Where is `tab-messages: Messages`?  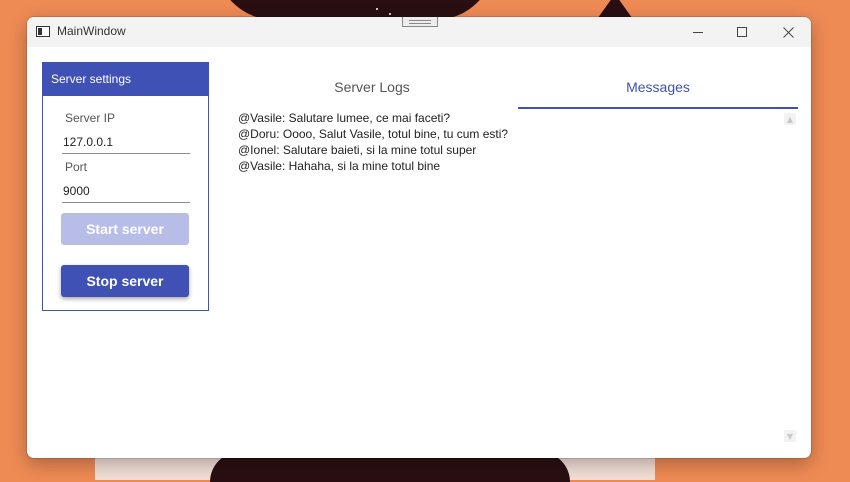
tab-messages: Messages is located at coordinates (658, 92).